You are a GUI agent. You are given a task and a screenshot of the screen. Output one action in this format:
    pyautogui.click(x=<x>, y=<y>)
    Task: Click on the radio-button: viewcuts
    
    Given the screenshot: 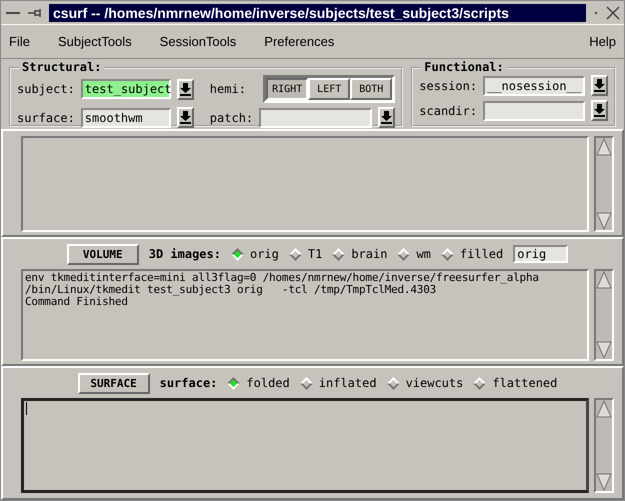 What is the action you would take?
    pyautogui.click(x=425, y=383)
    